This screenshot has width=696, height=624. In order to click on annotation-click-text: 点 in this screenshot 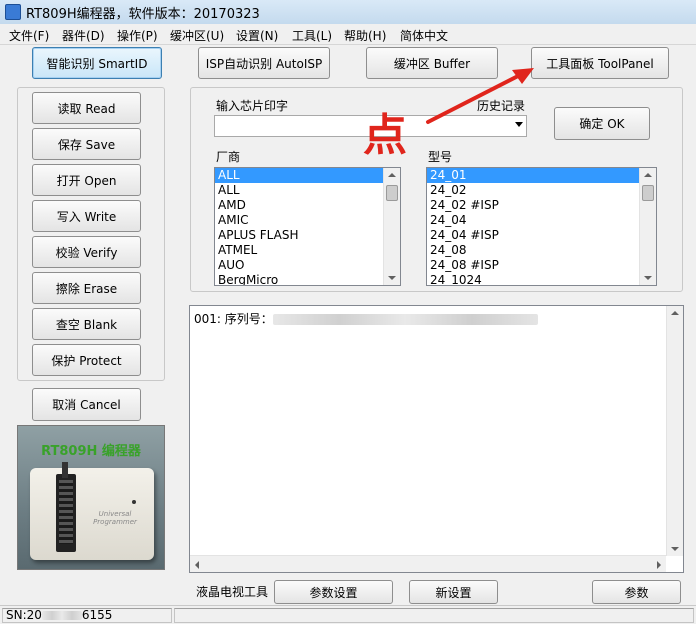, I will do `click(385, 135)`.